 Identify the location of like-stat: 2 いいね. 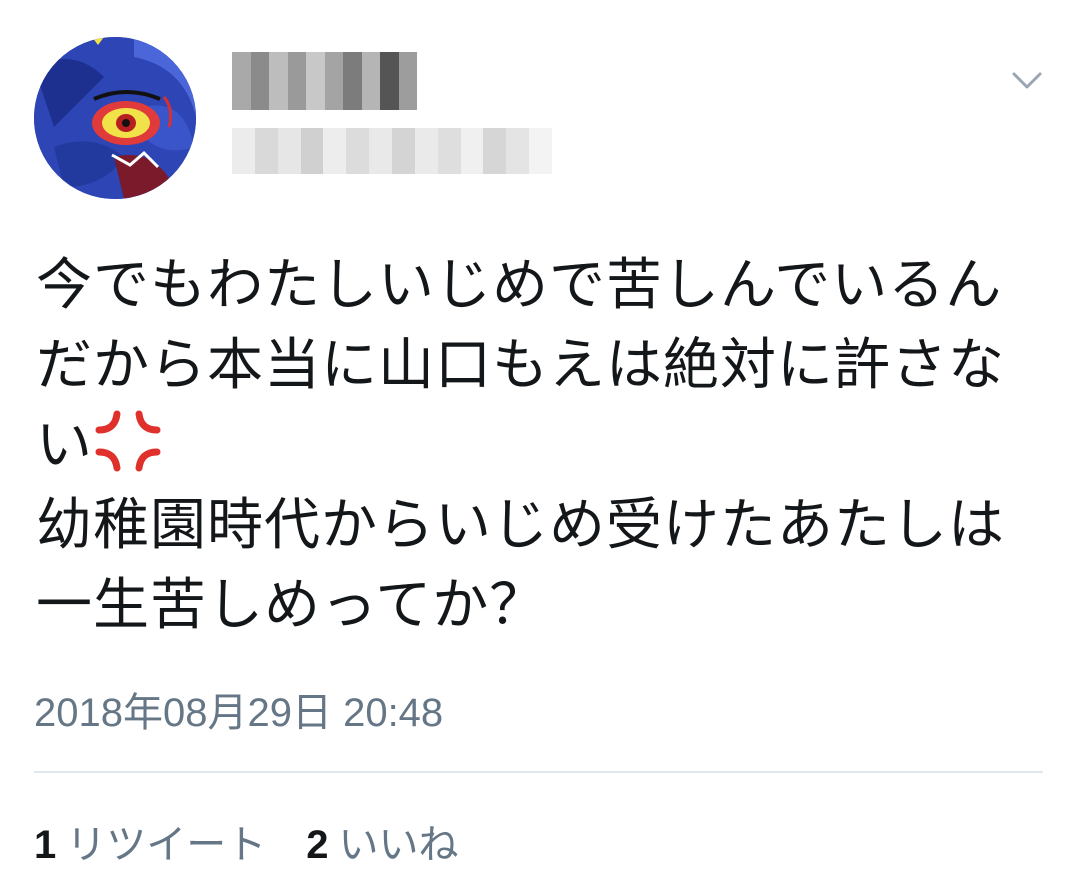
(382, 841).